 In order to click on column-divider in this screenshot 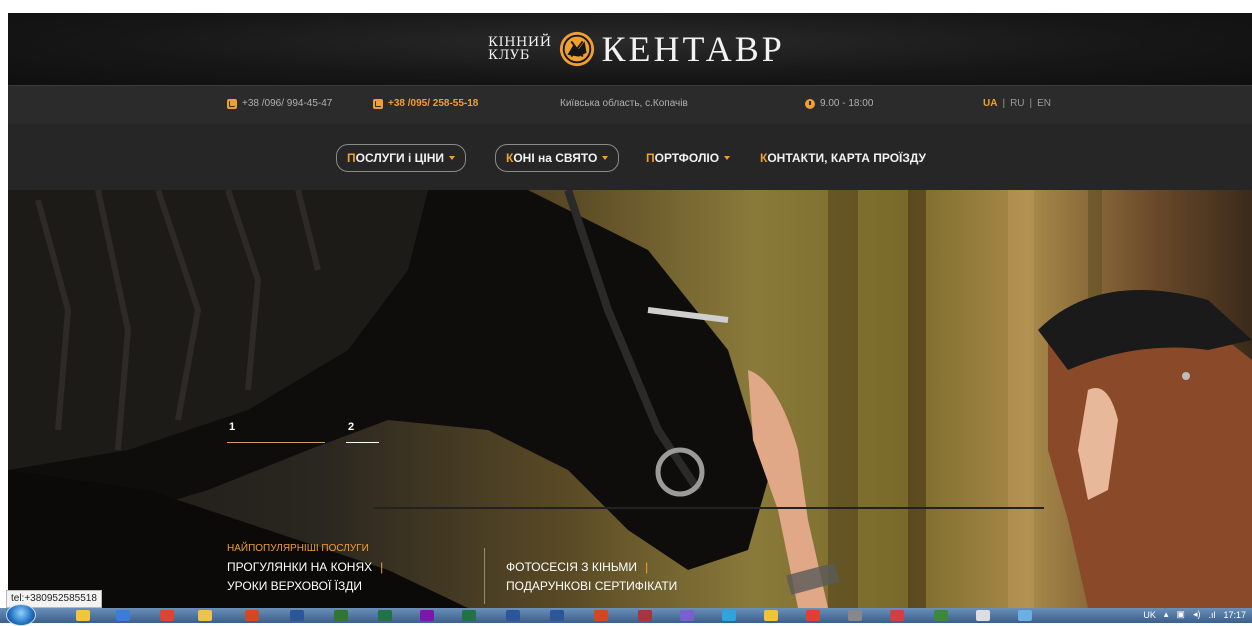, I will do `click(484, 576)`.